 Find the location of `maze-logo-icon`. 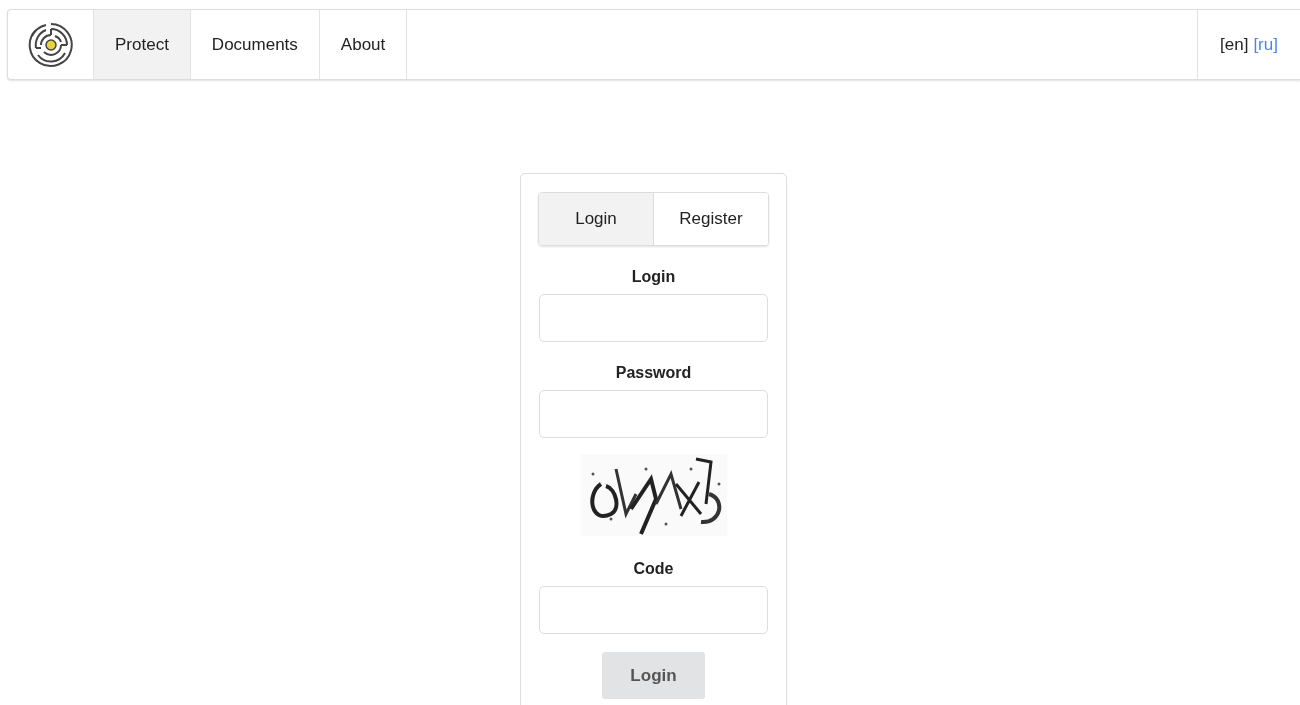

maze-logo-icon is located at coordinates (50, 44).